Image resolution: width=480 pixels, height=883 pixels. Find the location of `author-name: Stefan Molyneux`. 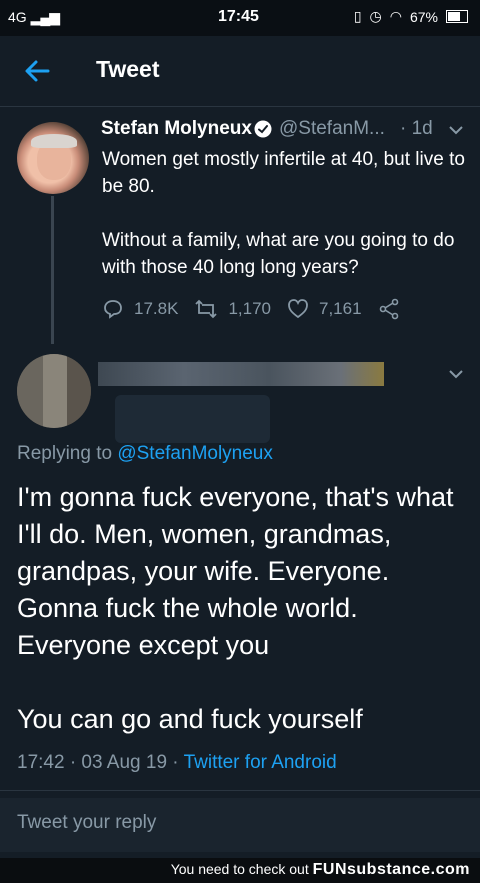

author-name: Stefan Molyneux is located at coordinates (176, 129).